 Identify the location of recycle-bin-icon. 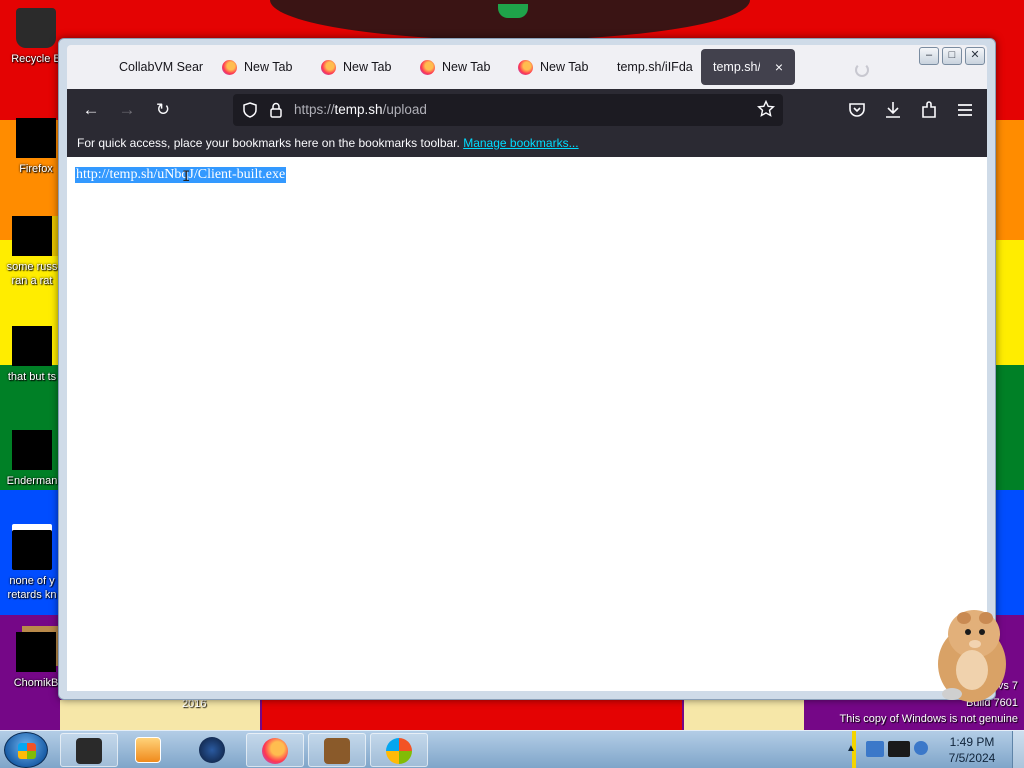
(36, 28).